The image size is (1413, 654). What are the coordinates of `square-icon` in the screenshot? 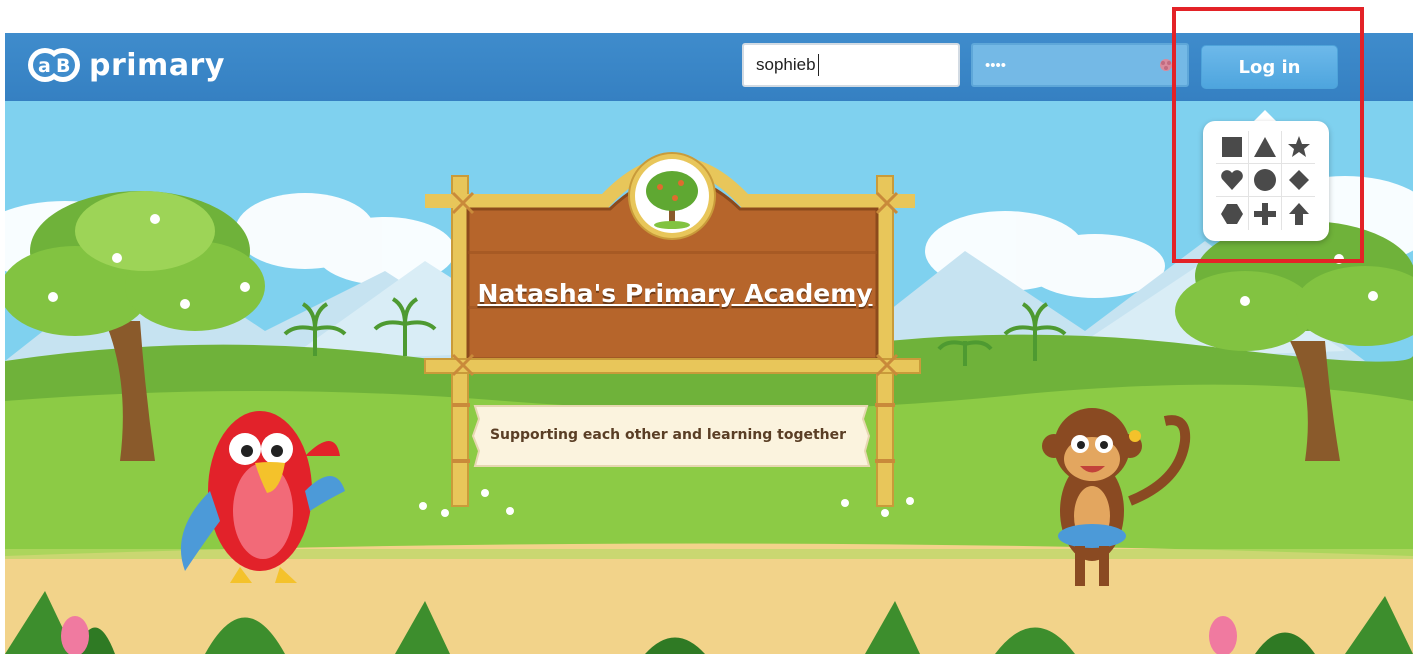 It's located at (1232, 147).